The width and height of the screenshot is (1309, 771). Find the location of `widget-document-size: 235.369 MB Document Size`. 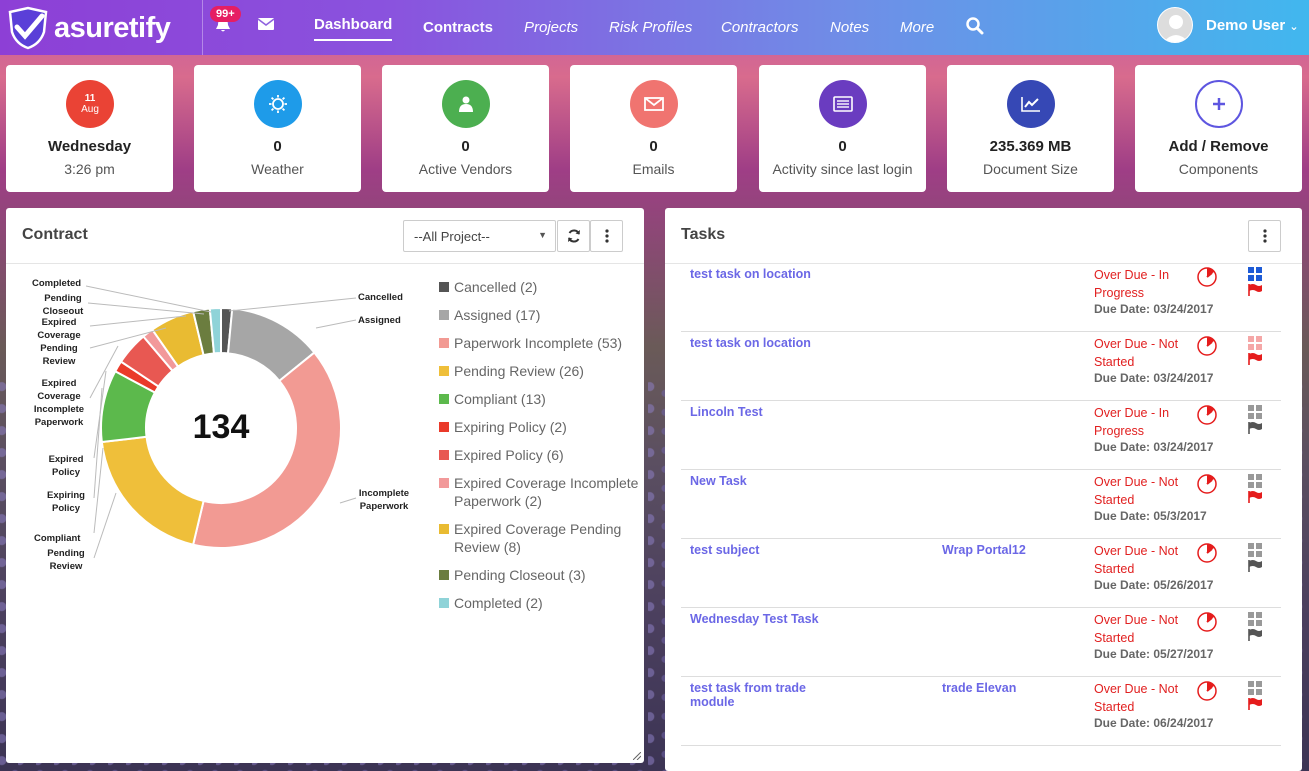

widget-document-size: 235.369 MB Document Size is located at coordinates (1030, 128).